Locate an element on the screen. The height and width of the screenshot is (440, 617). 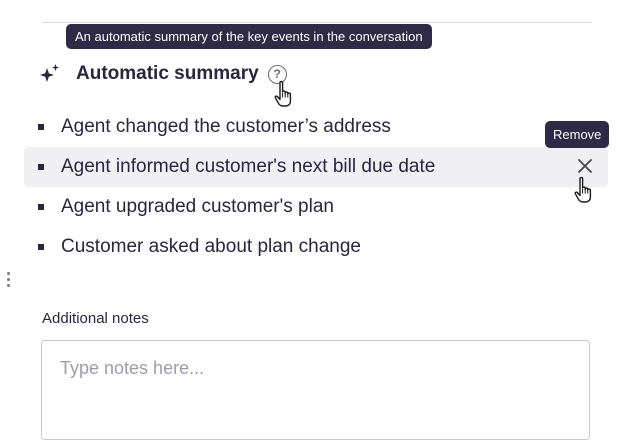
summary-list-item: Agent changed the customer’s address is located at coordinates (316, 127).